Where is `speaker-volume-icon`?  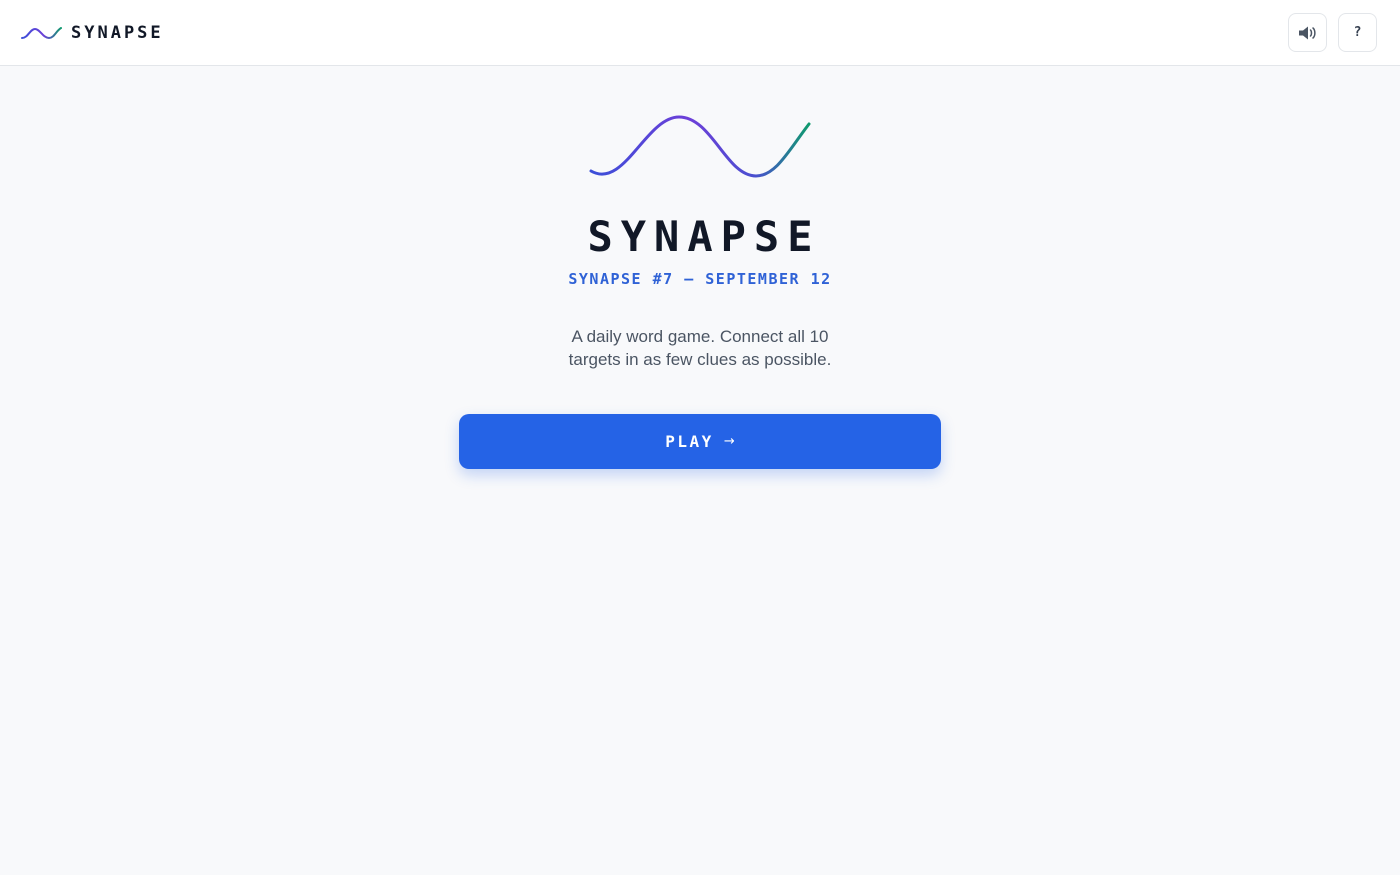 speaker-volume-icon is located at coordinates (1307, 32).